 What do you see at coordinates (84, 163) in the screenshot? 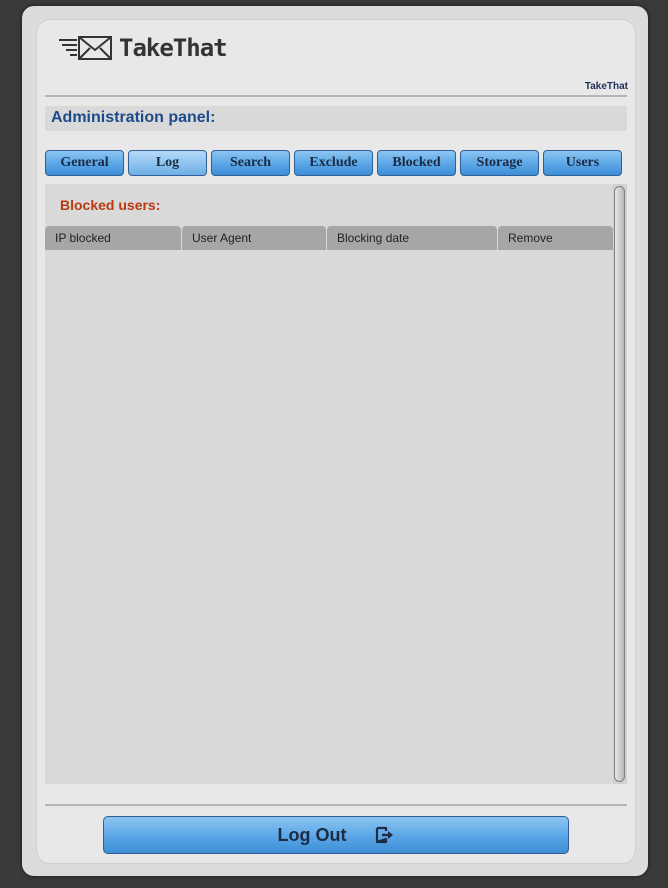
I see `tab-general: General` at bounding box center [84, 163].